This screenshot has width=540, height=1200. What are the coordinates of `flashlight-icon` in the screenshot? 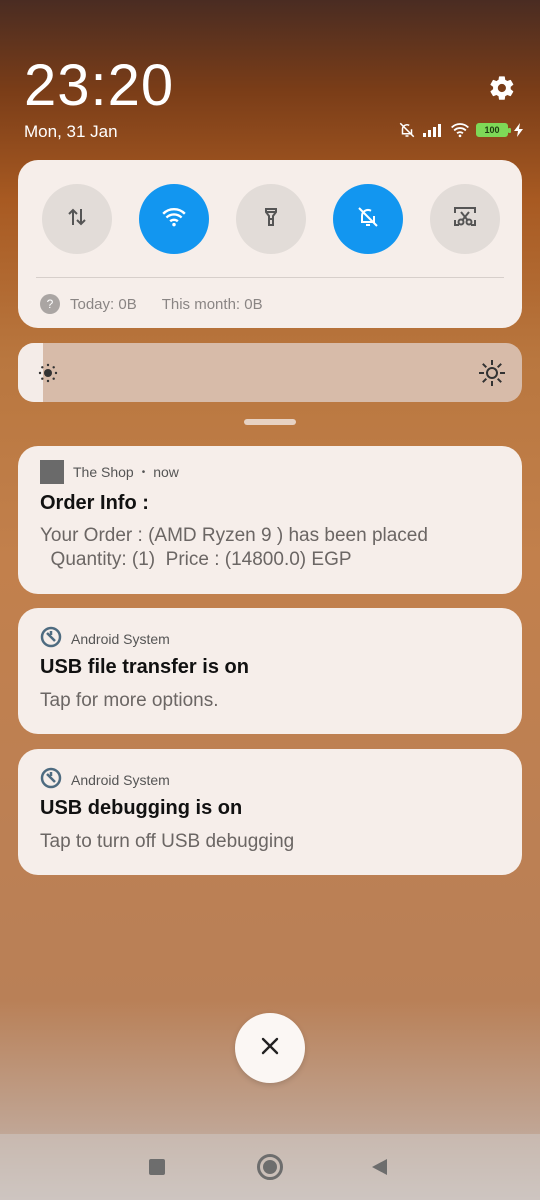 It's located at (271, 219).